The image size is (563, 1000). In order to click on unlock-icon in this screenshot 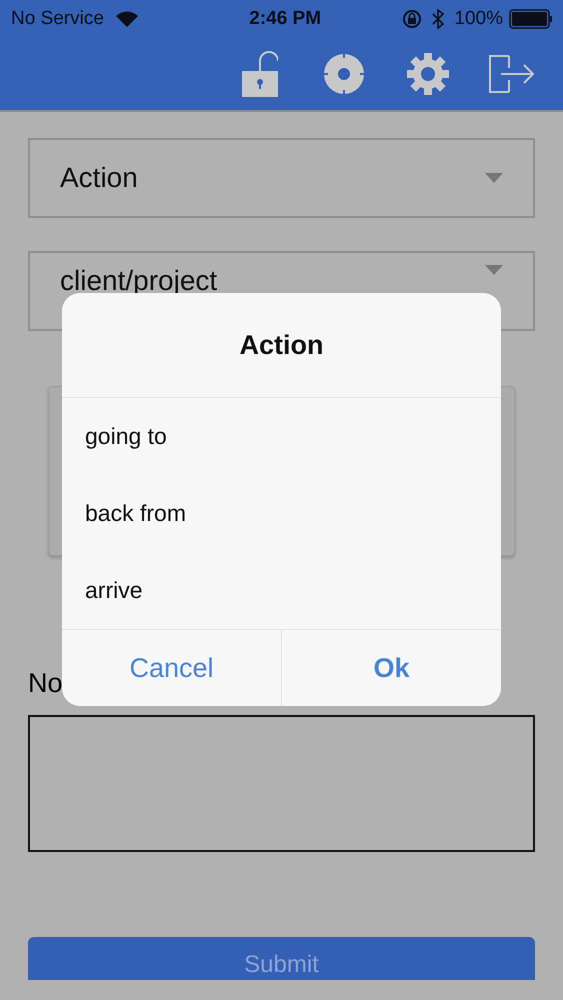, I will do `click(260, 73)`.